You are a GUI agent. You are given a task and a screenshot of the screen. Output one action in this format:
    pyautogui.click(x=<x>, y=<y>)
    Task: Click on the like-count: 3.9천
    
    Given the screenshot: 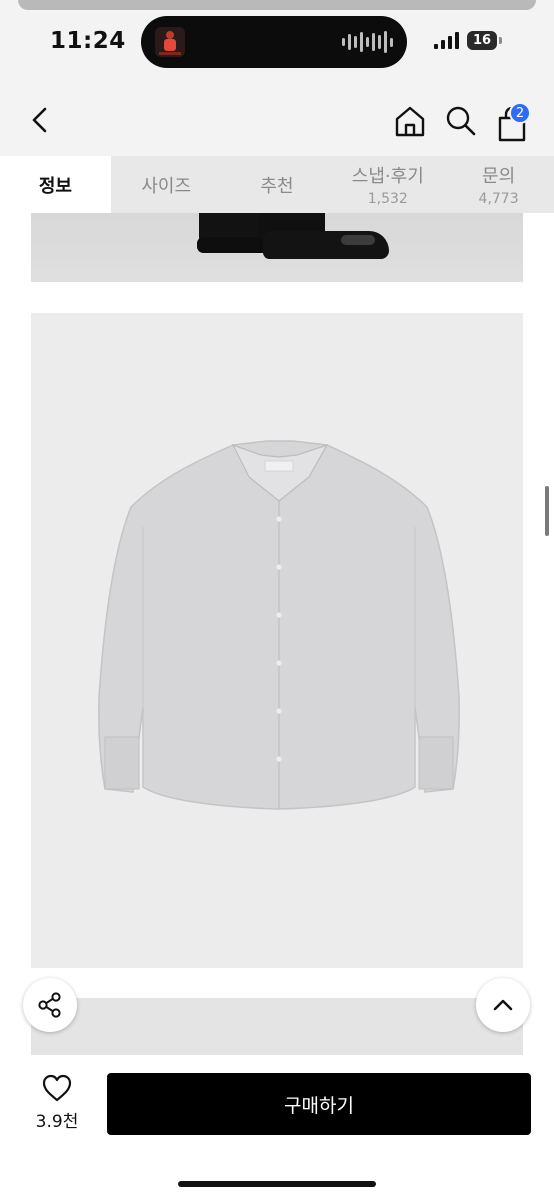 What is the action you would take?
    pyautogui.click(x=57, y=1122)
    